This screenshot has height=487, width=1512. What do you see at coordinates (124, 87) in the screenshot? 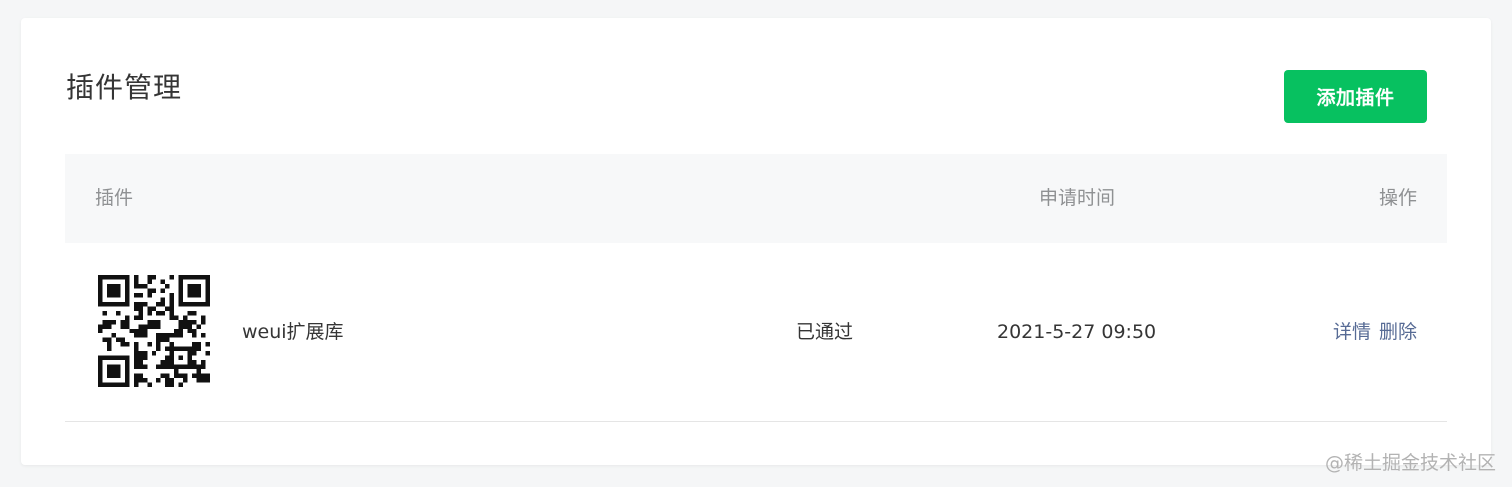
I see `page-title: 插件管理` at bounding box center [124, 87].